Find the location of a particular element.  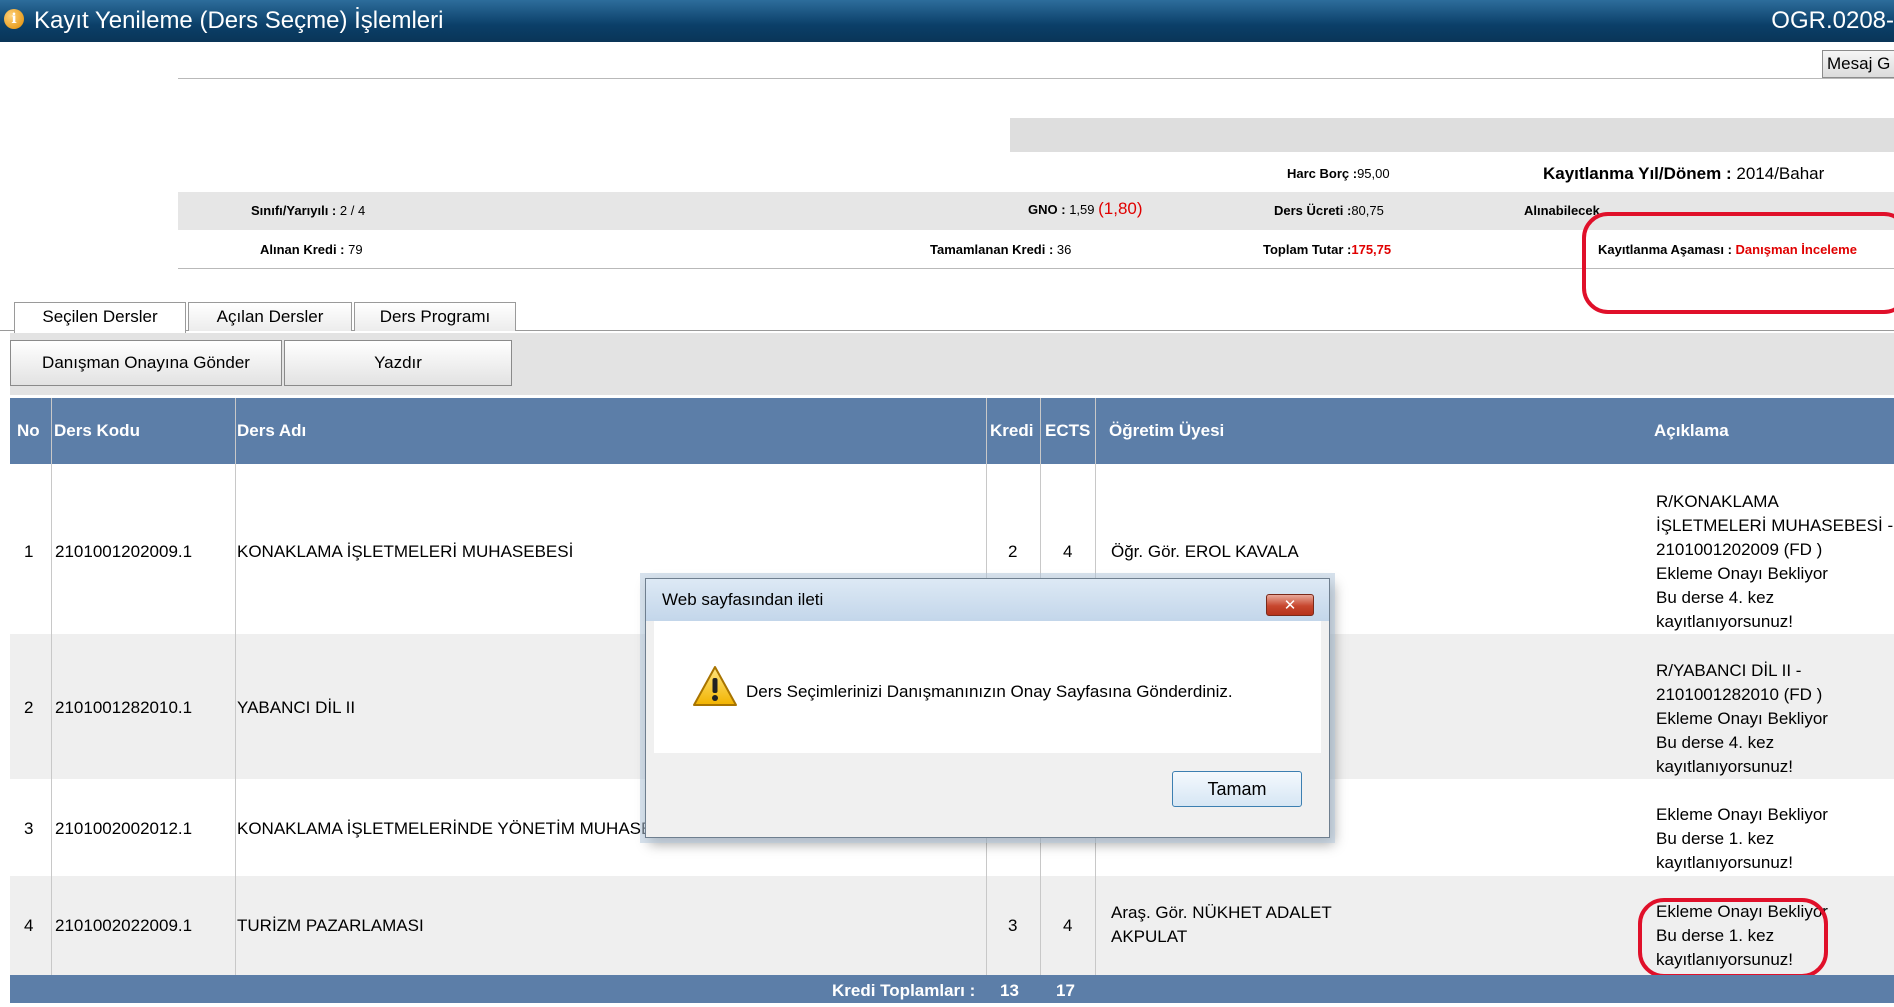

cell-credit: 3 is located at coordinates (1013, 925).